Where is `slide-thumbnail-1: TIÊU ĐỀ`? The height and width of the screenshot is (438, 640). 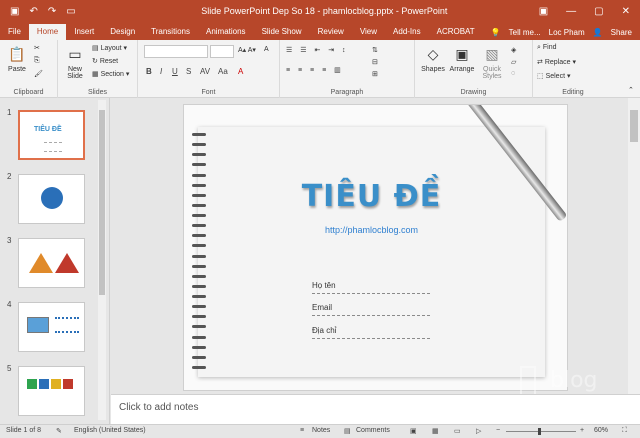
slide-thumbnail-1: TIÊU ĐỀ is located at coordinates (51, 135).